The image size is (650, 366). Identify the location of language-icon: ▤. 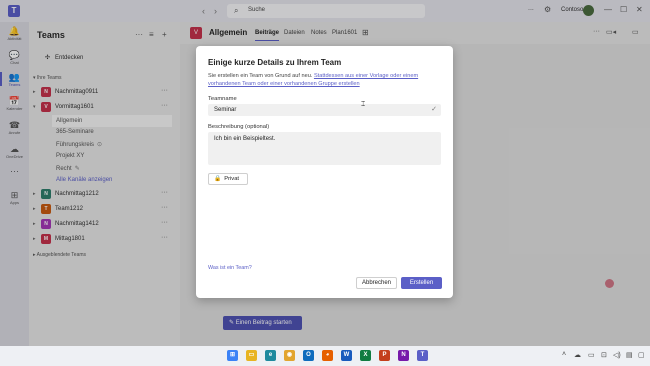
(629, 355).